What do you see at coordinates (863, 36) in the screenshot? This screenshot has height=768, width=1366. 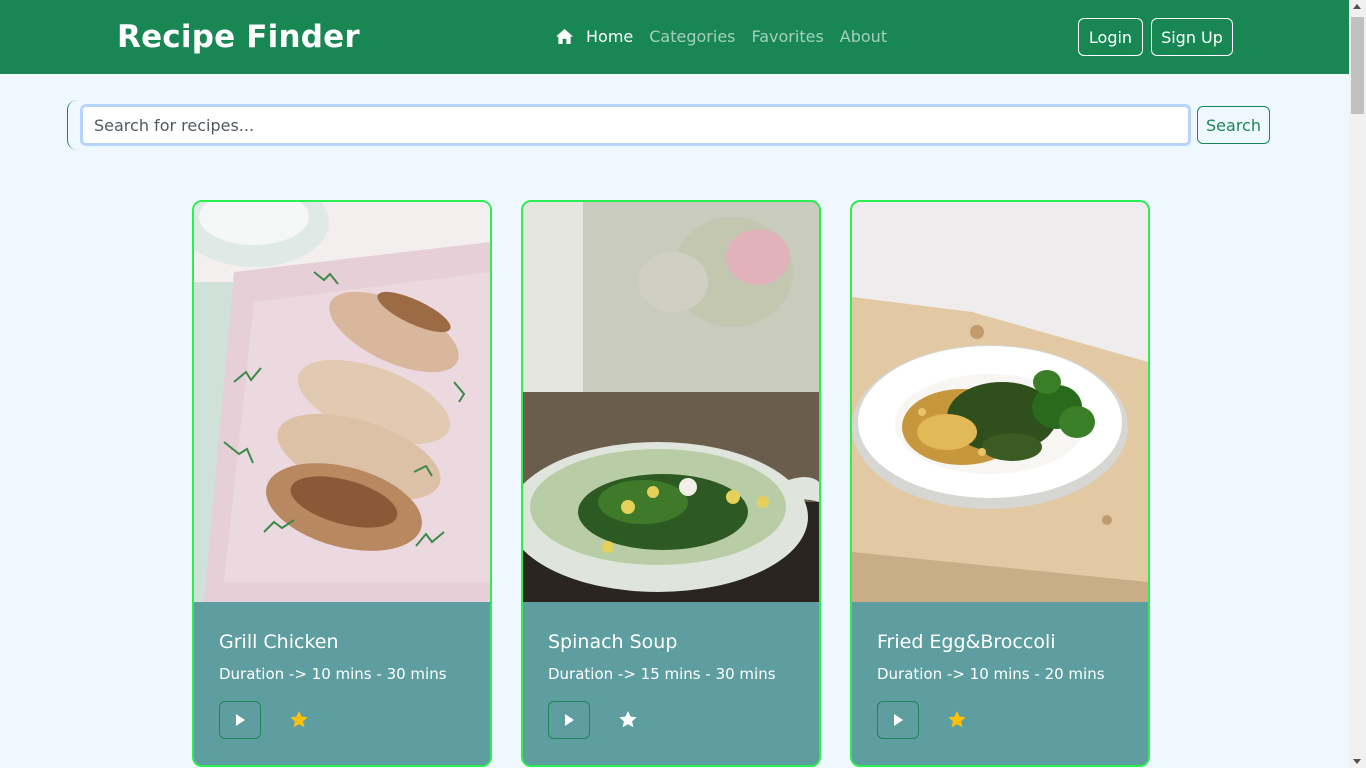 I see `nav-item-about: About` at bounding box center [863, 36].